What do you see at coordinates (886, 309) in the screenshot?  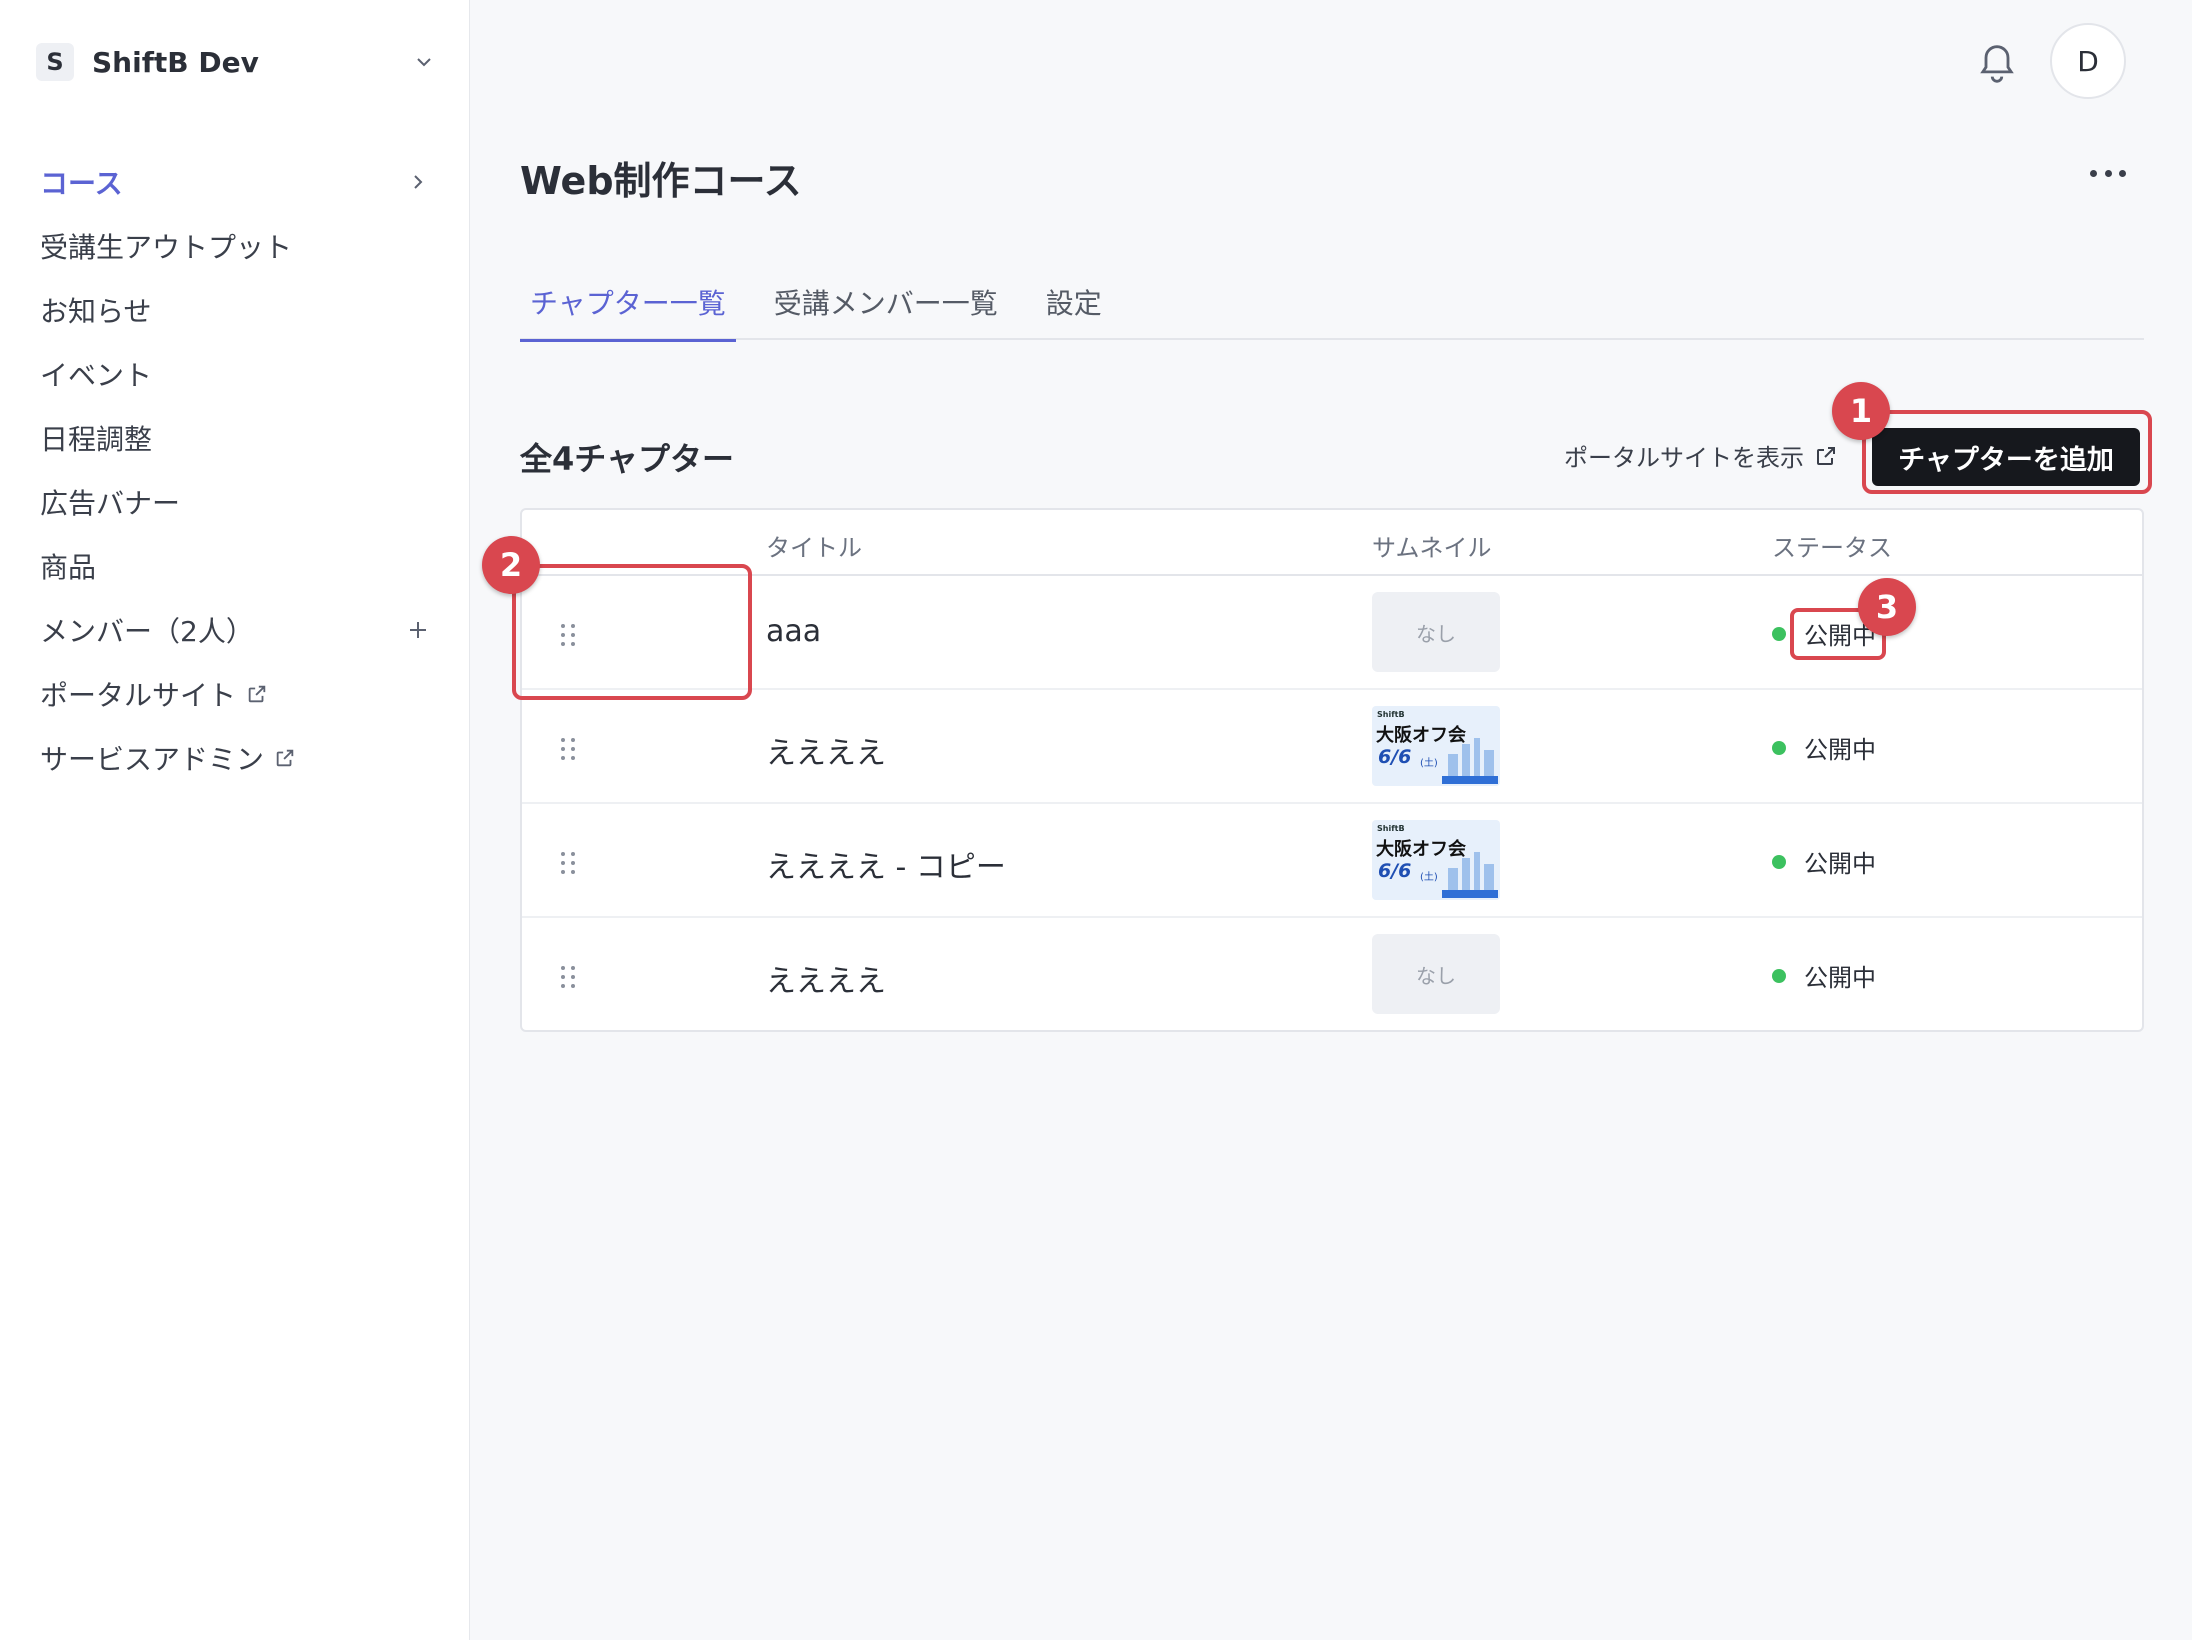 I see `tab-members: 受講メンバー一覧` at bounding box center [886, 309].